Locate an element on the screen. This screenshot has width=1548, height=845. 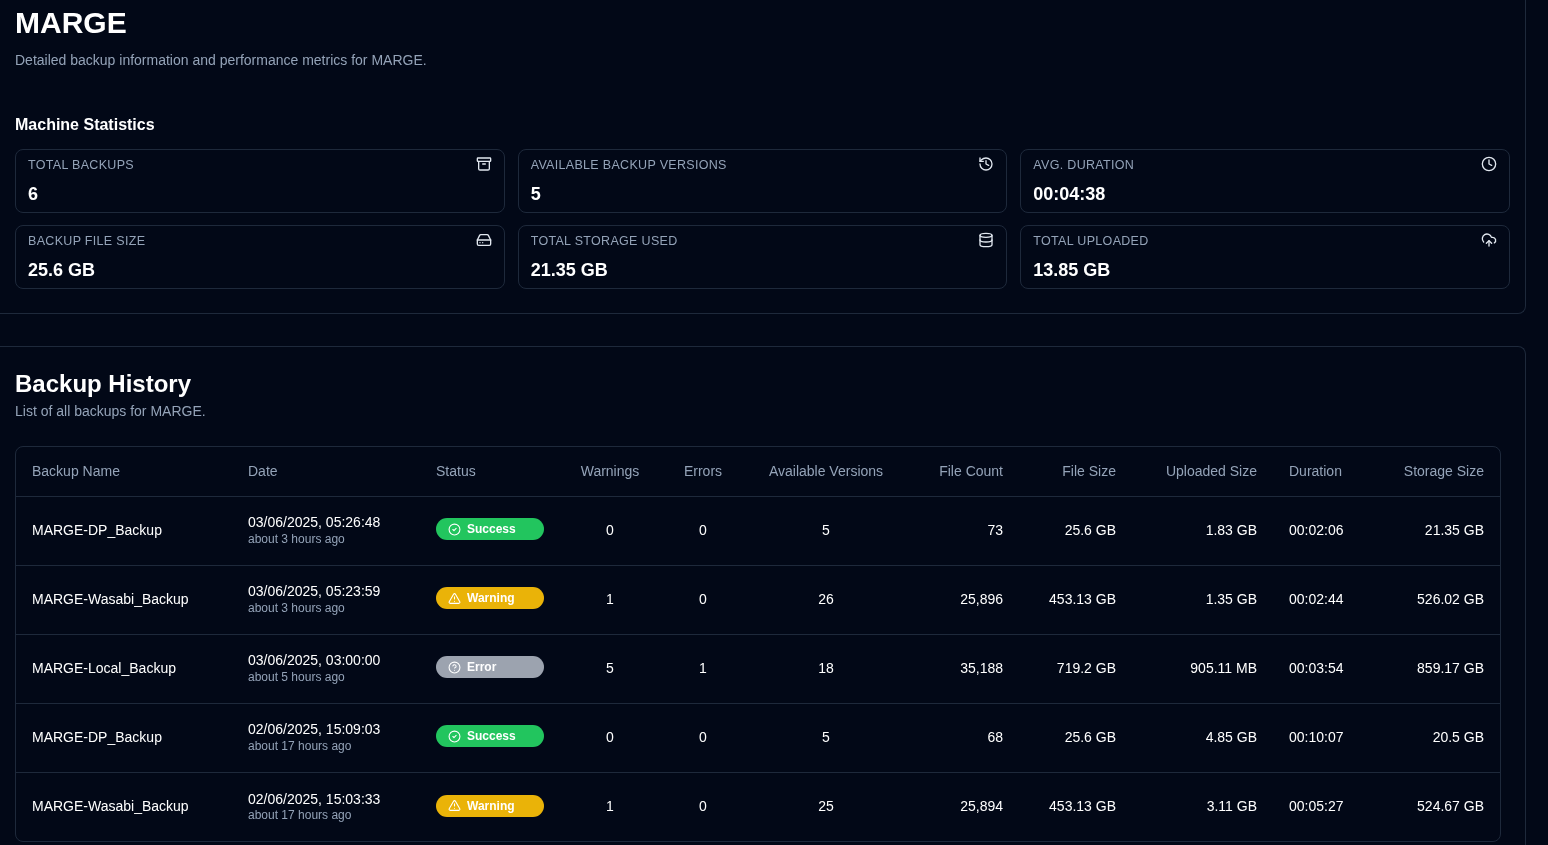
relative-time: about 5 hours ago is located at coordinates (297, 677).